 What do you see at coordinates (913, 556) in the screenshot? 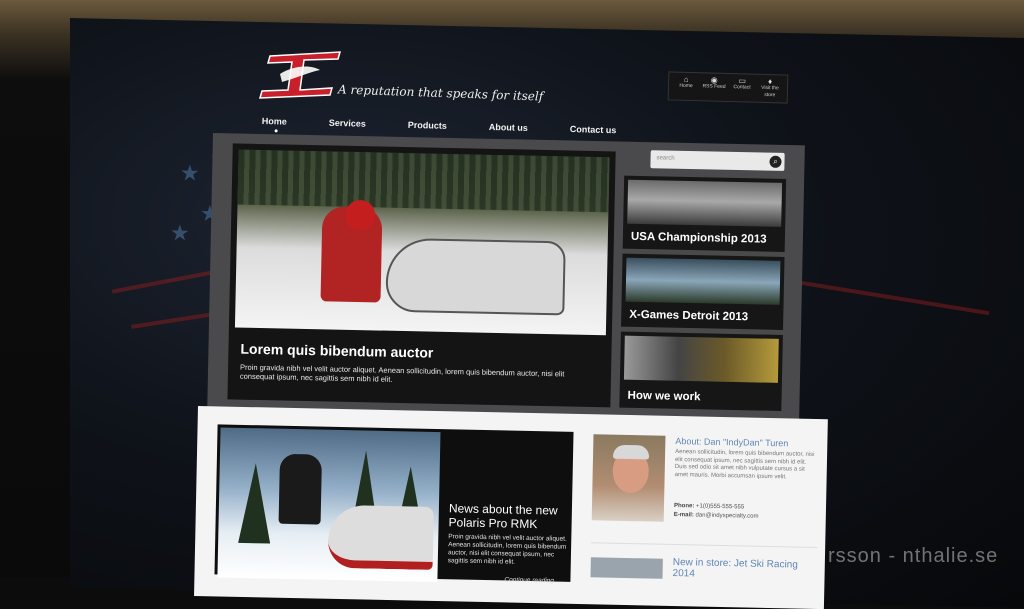
I see `watermark: rsson - nthalie.se` at bounding box center [913, 556].